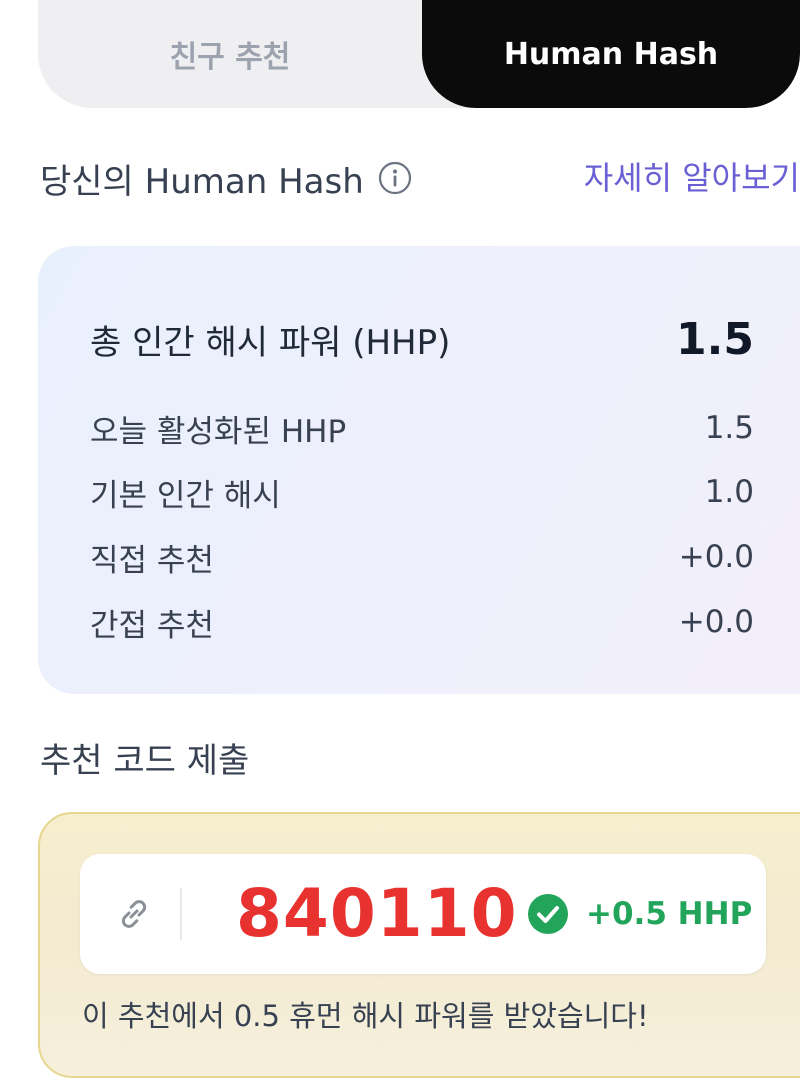  I want to click on stat-label: 오늘 활성화된 HHP, so click(218, 431).